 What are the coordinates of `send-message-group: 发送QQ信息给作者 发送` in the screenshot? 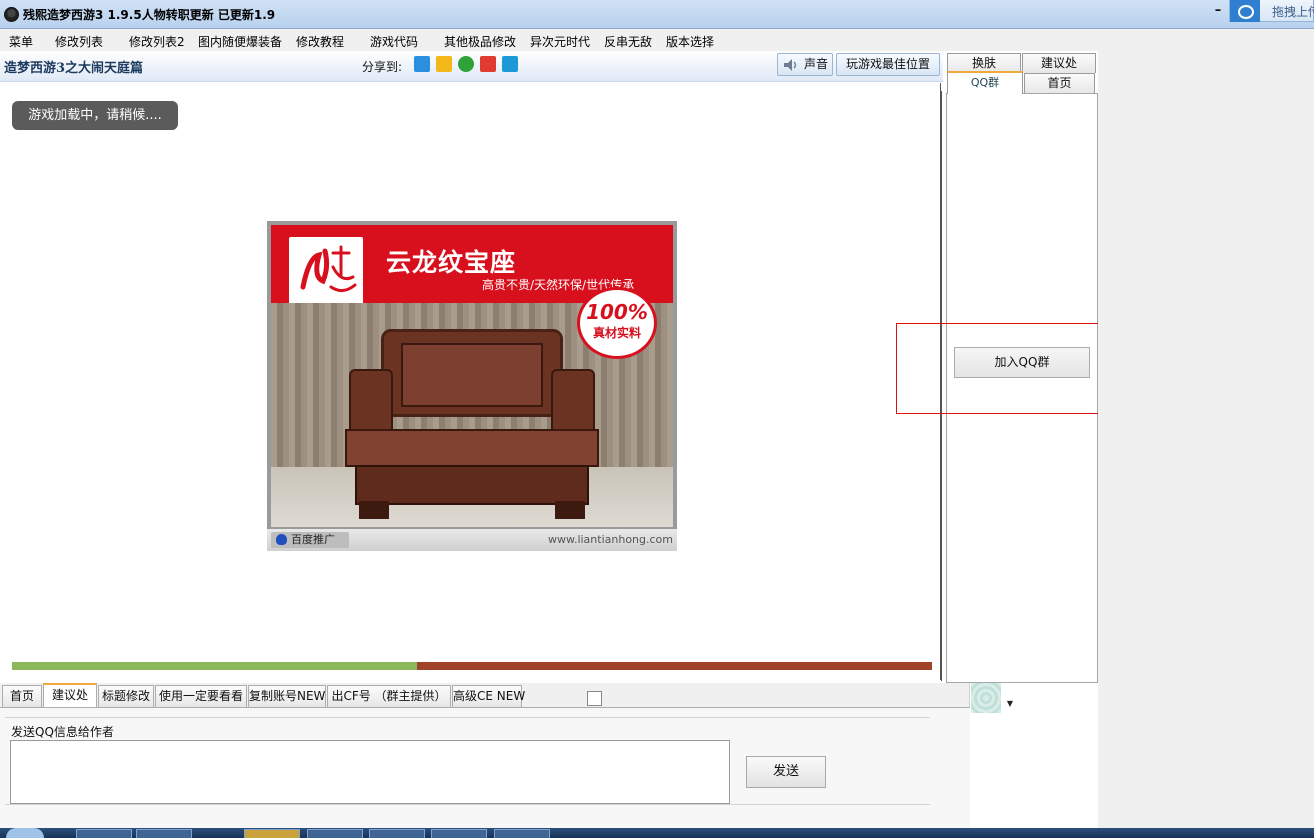 It's located at (467, 761).